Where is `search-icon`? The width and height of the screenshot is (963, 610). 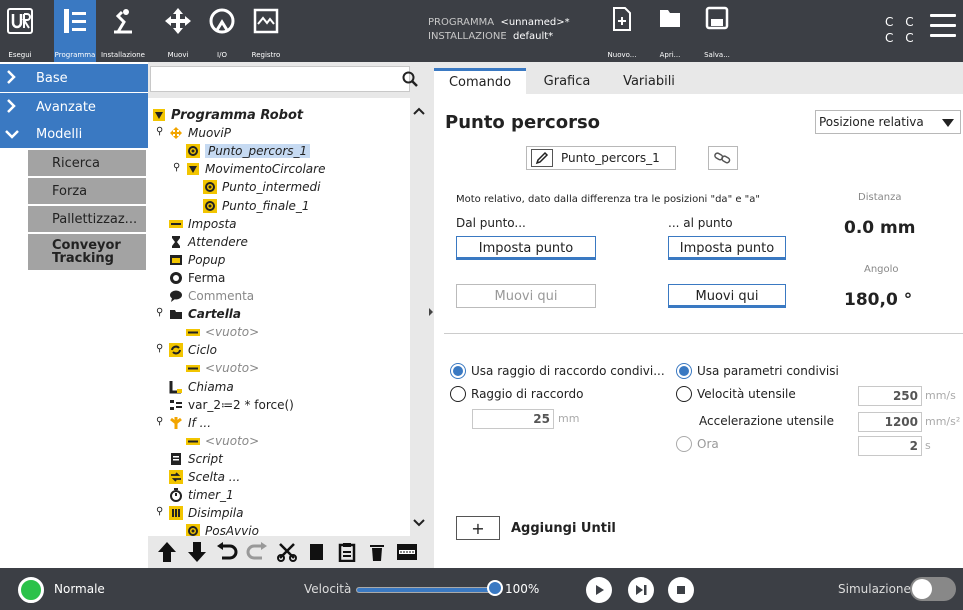
search-icon is located at coordinates (410, 79).